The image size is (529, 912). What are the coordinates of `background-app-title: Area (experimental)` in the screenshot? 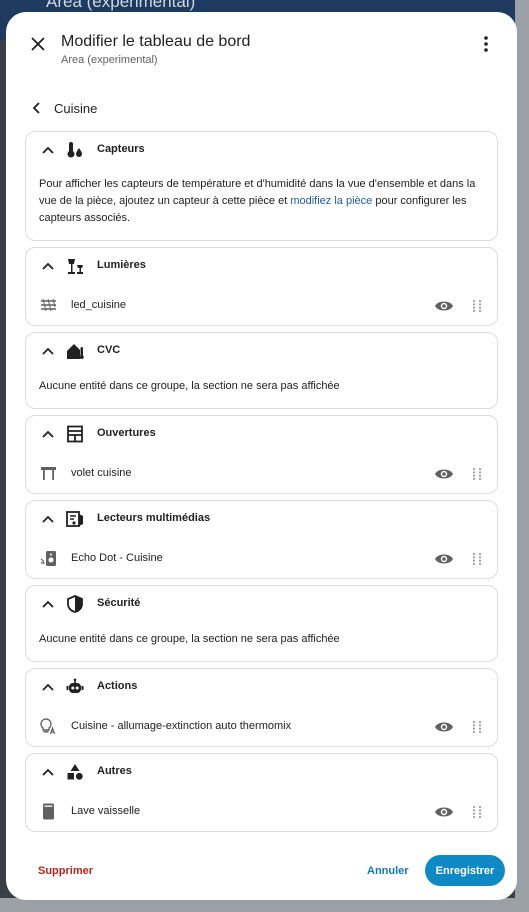 It's located at (121, 5).